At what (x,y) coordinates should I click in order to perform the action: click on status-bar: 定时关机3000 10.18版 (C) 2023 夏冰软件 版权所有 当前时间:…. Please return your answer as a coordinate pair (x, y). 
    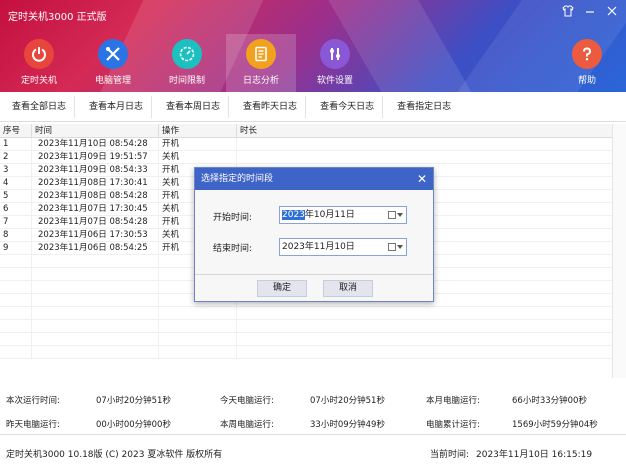
    Looking at the image, I should click on (313, 454).